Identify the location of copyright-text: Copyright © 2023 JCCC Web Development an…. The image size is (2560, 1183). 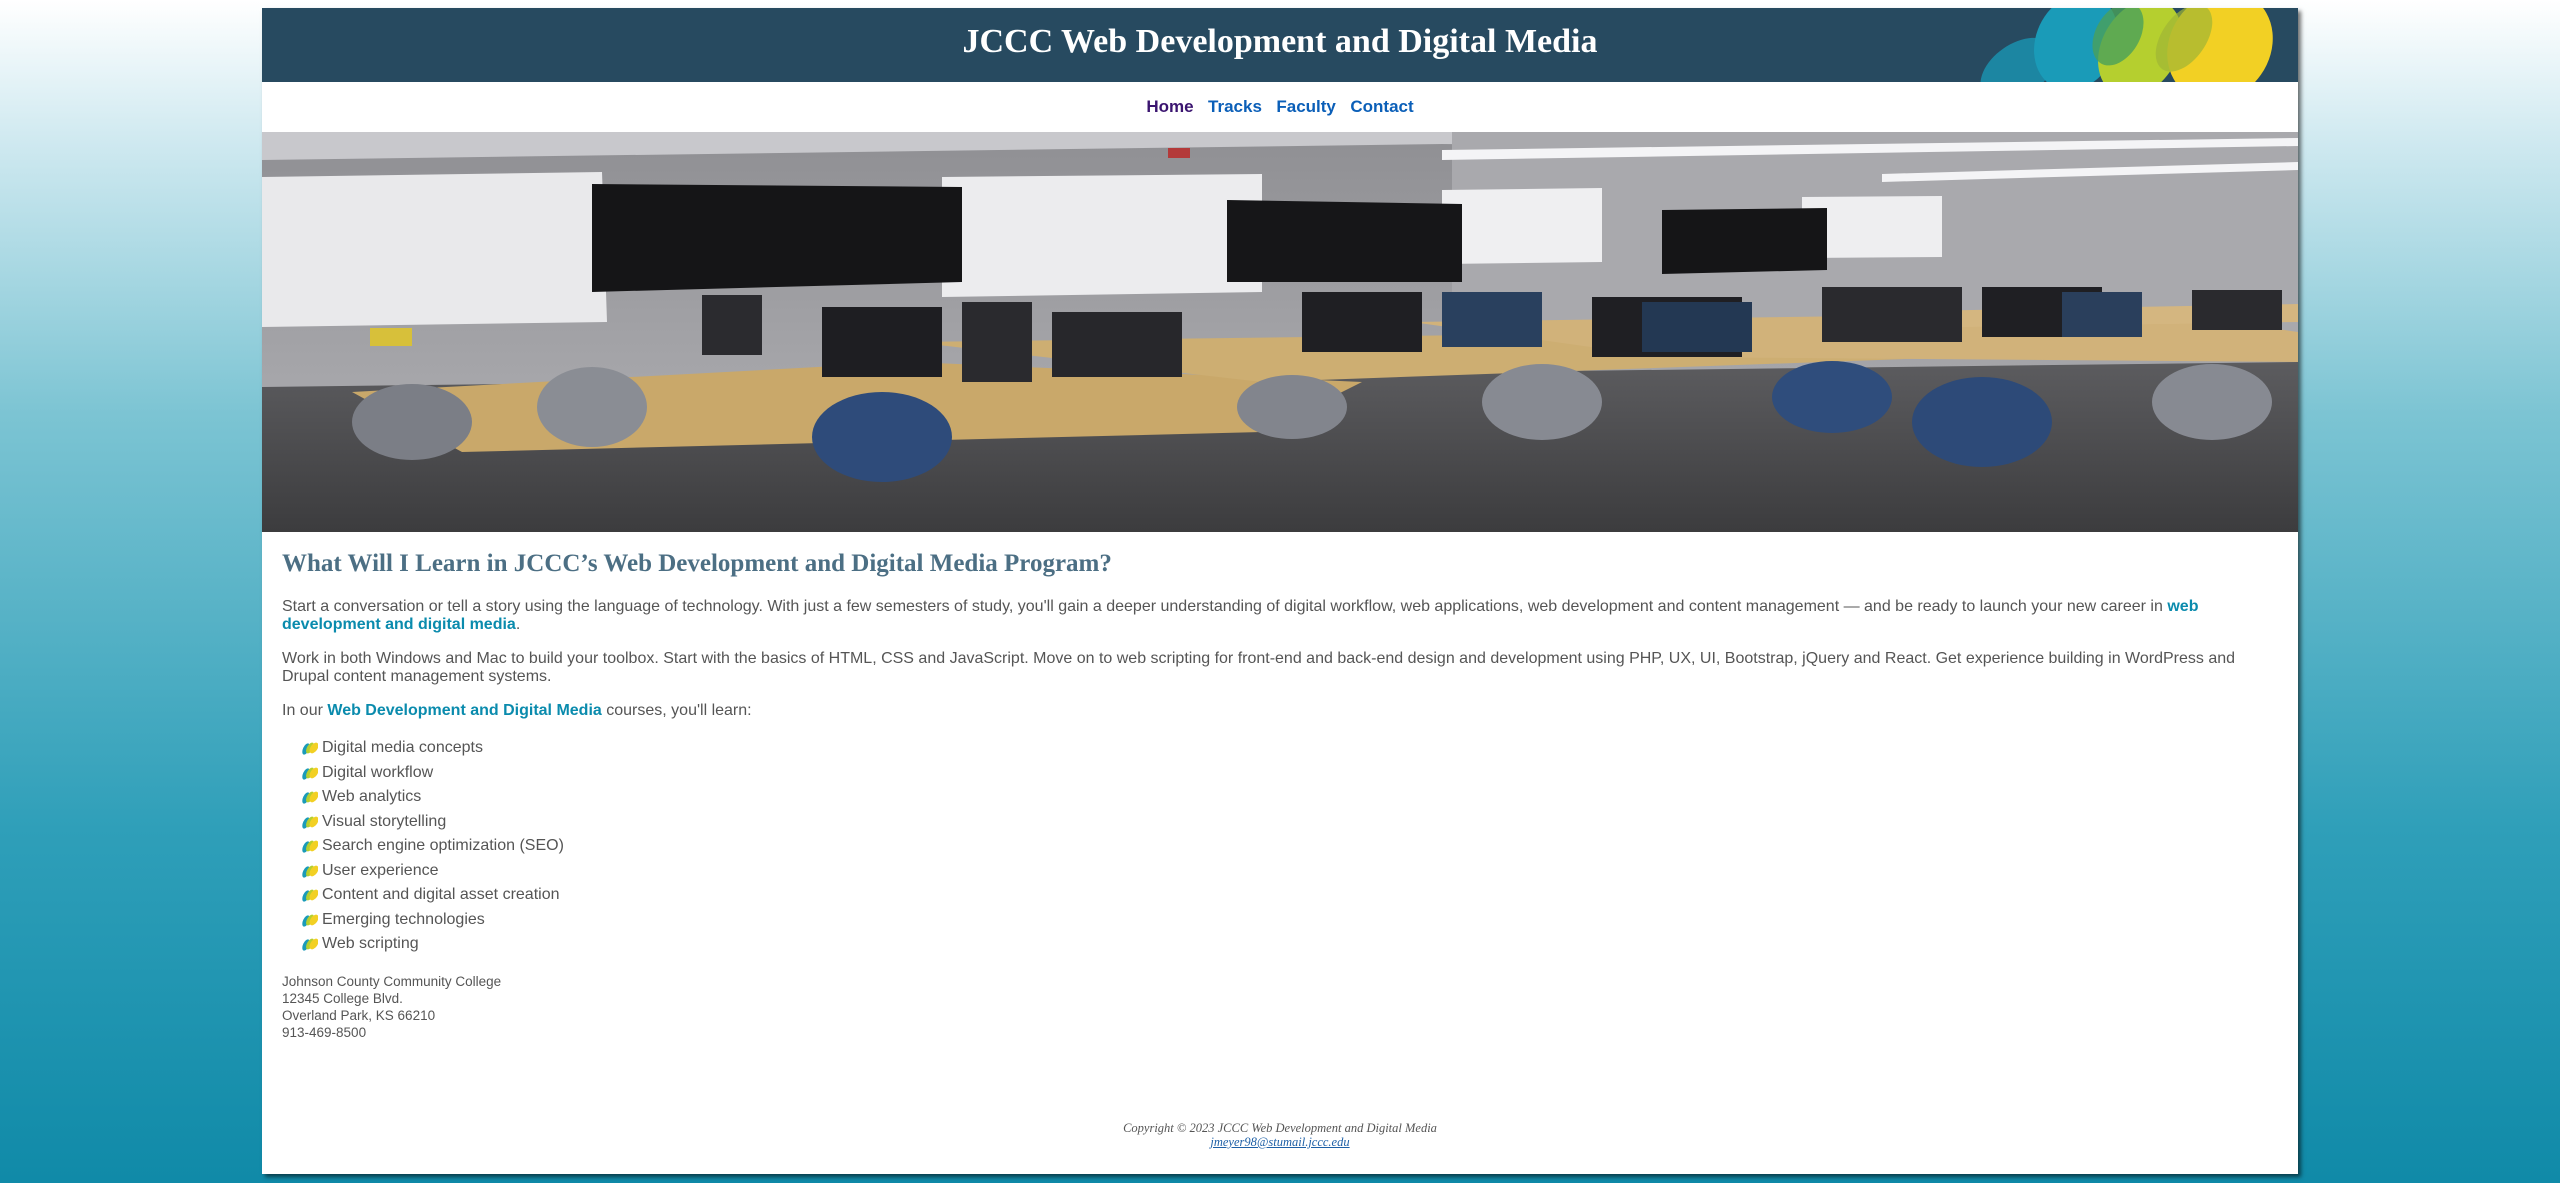
(1280, 1128).